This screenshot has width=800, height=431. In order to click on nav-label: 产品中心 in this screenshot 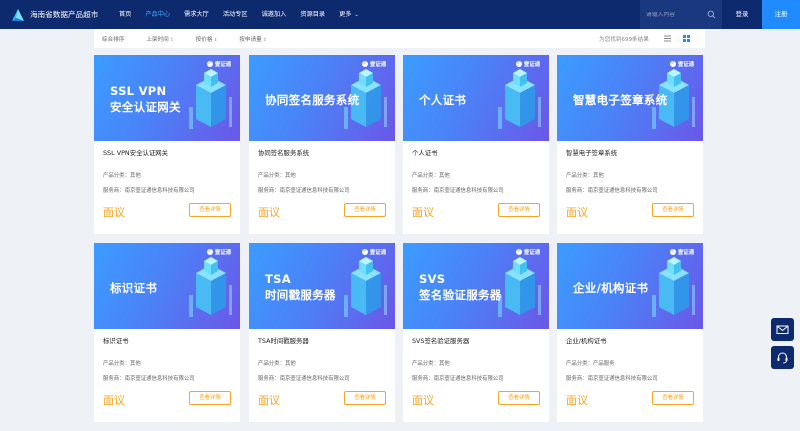, I will do `click(158, 14)`.